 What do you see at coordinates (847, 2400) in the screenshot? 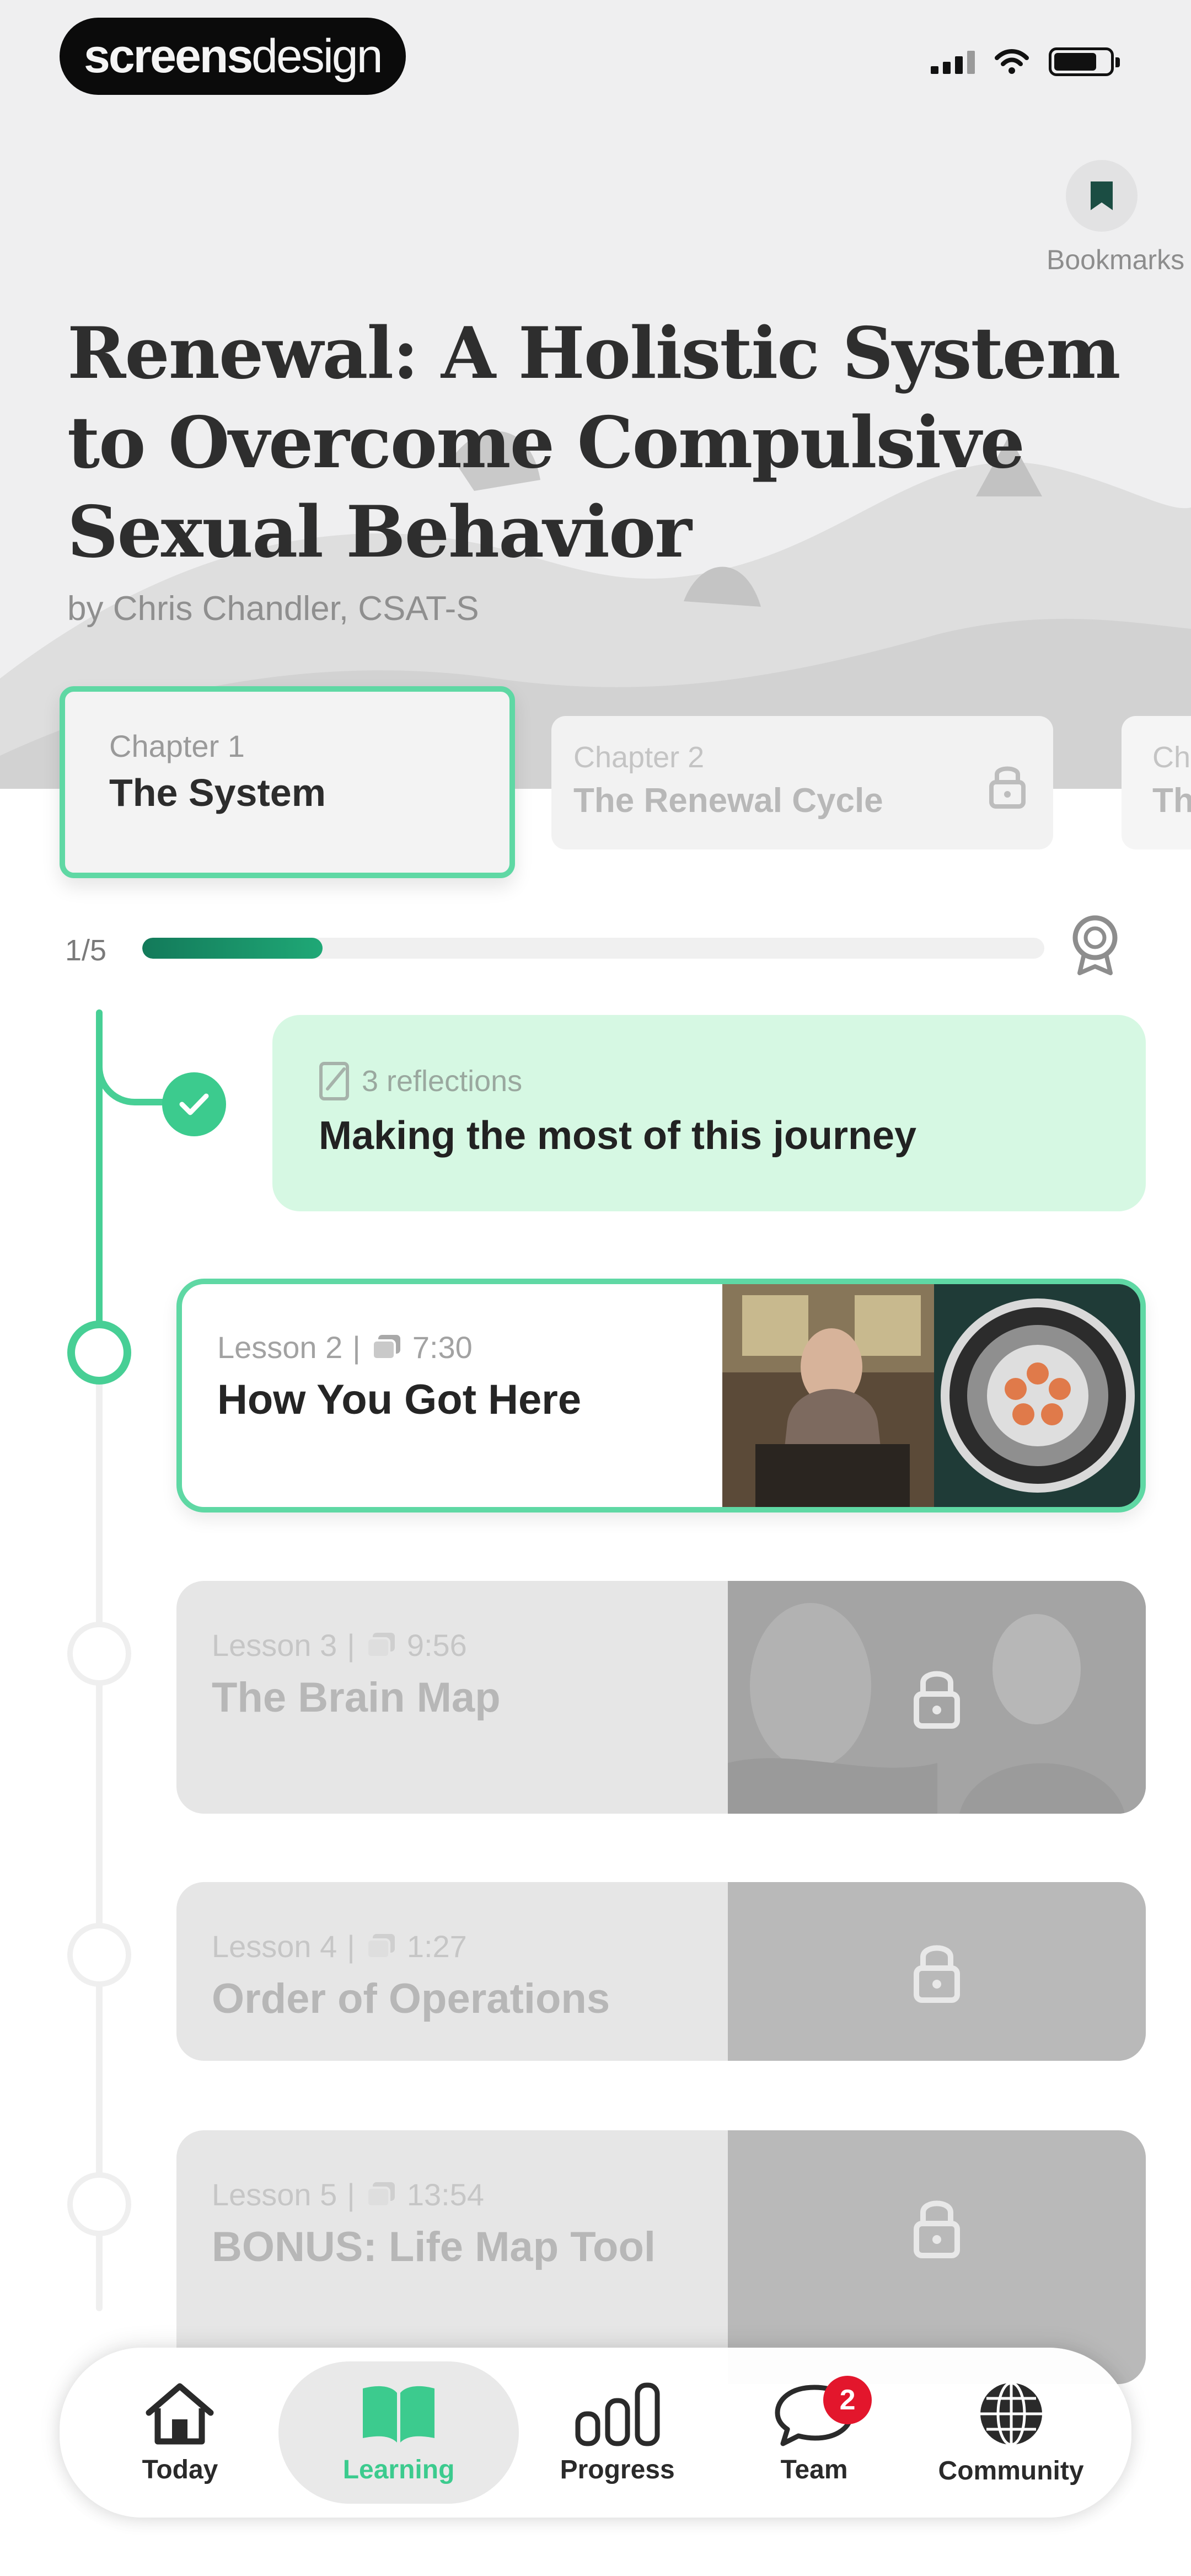
I see `notification-badge: 2` at bounding box center [847, 2400].